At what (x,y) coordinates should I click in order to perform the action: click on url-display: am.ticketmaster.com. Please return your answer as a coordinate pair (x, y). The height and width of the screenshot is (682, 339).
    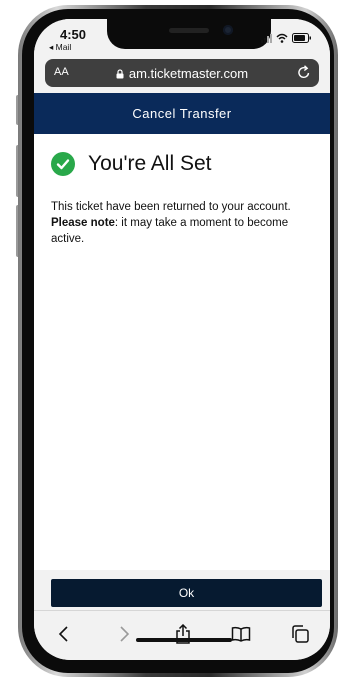
    Looking at the image, I should click on (182, 73).